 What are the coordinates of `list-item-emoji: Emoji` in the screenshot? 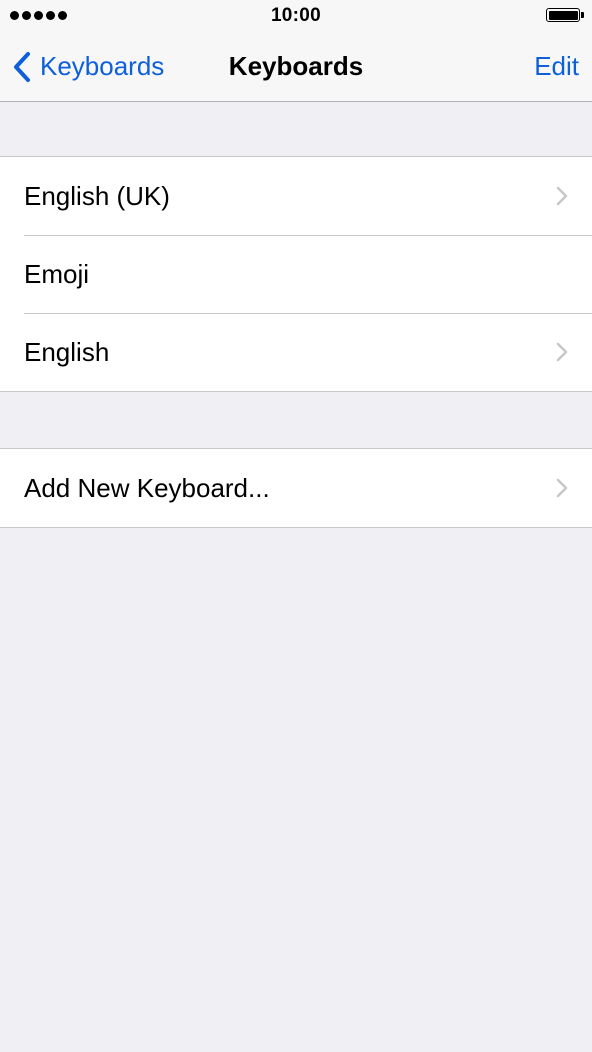 It's located at (296, 274).